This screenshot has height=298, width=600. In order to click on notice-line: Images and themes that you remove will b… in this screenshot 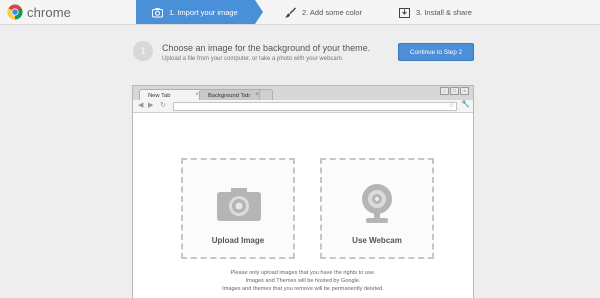, I will do `click(303, 289)`.